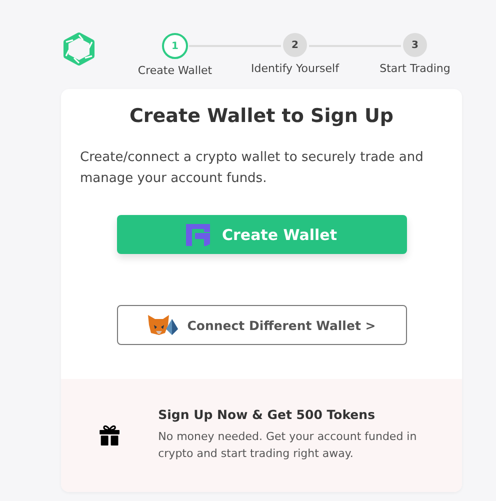  What do you see at coordinates (288, 445) in the screenshot?
I see `promo-text: No money needed. Get your account funded in crypto and start trading right away.` at bounding box center [288, 445].